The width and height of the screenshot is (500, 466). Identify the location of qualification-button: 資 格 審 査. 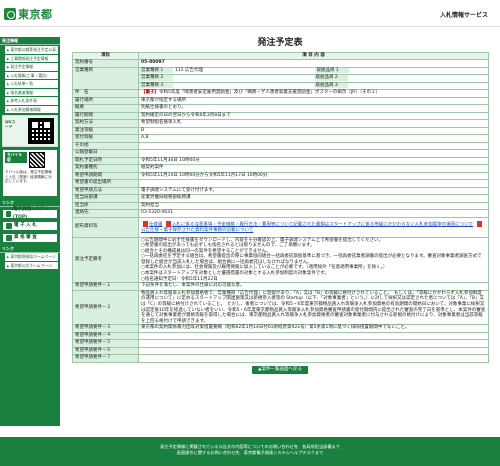
(30, 238).